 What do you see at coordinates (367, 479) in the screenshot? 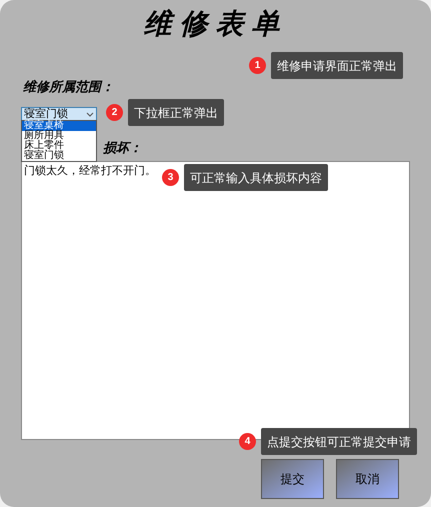
I see `cancel-button: 取消` at bounding box center [367, 479].